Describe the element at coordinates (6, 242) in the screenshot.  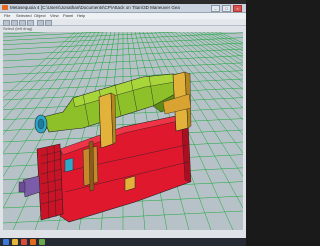
I see `start-icon` at that location.